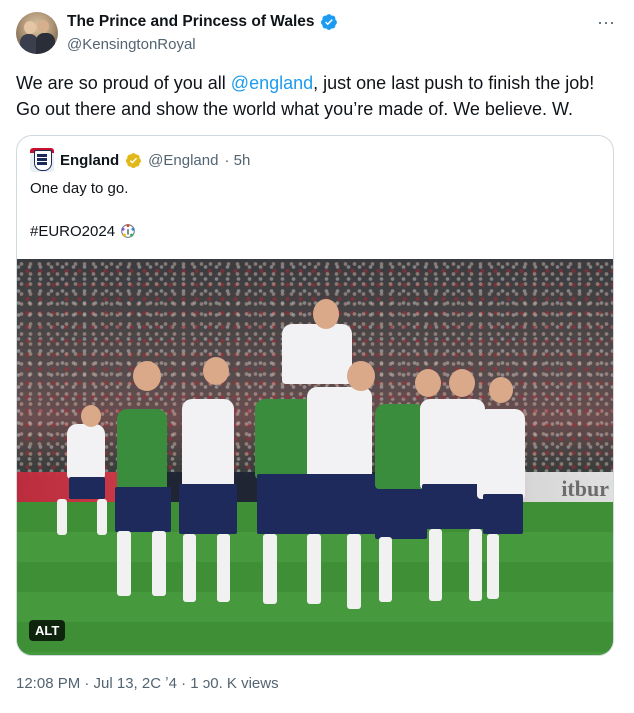 The image size is (634, 713). What do you see at coordinates (147, 683) in the screenshot?
I see `tweet-meta: 12:08 PM · Jul 13, 2C ʼ4 · 1 ɔ0. K views` at bounding box center [147, 683].